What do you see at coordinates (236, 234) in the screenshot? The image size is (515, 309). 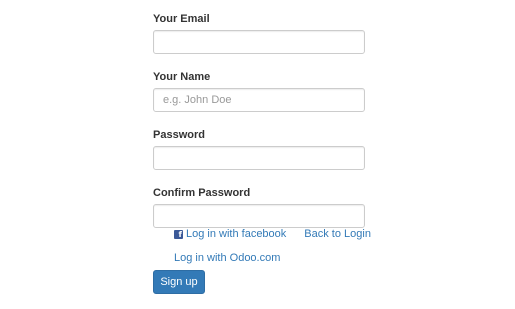 I see `facebook-login-label: Log in with facebook` at bounding box center [236, 234].